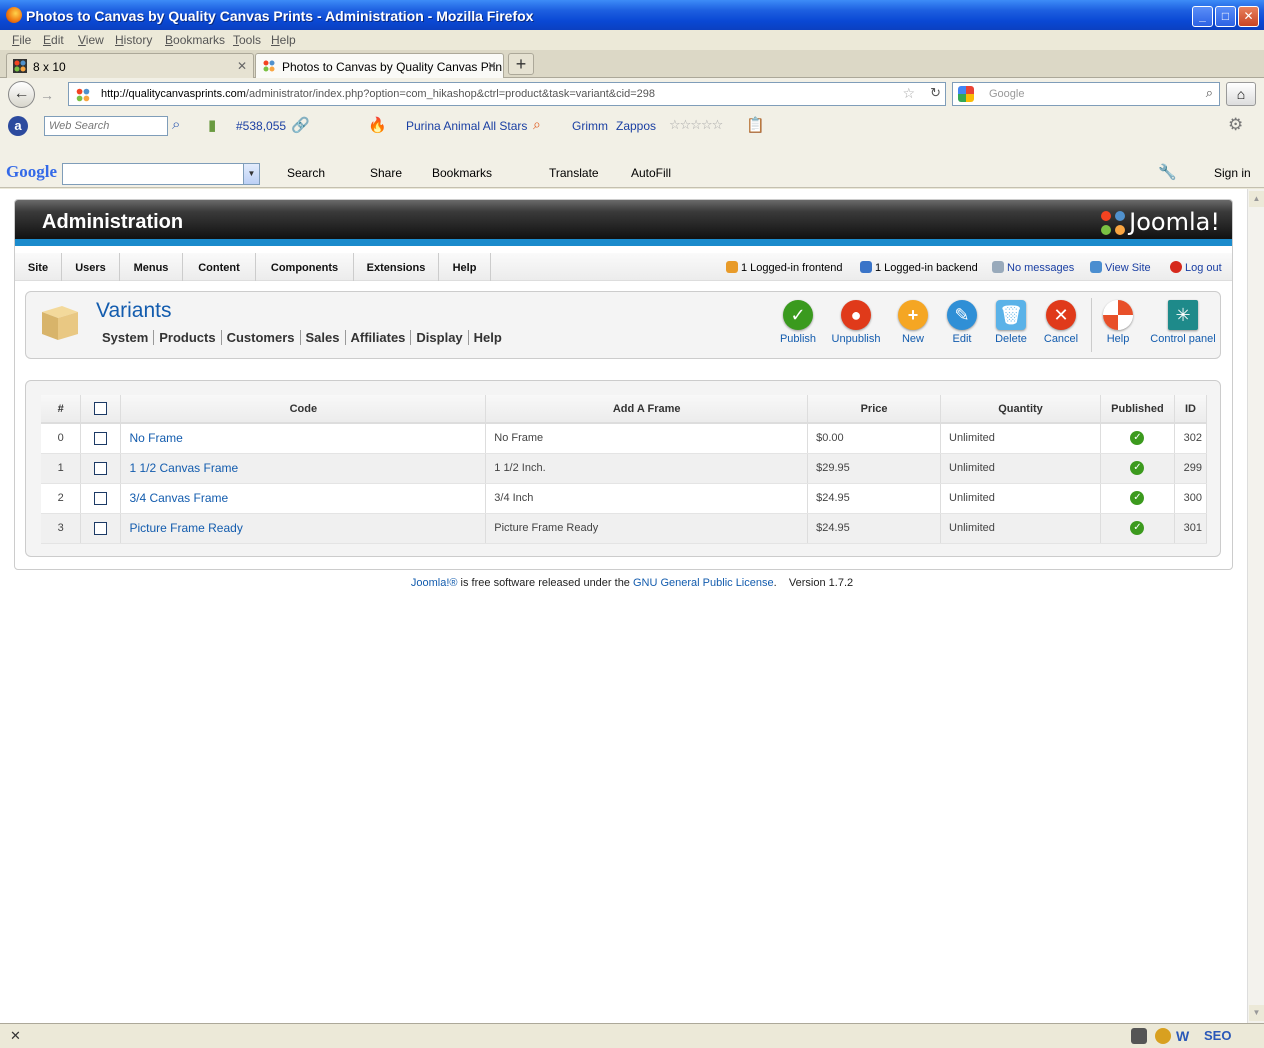 Image resolution: width=1264 pixels, height=1048 pixels. Describe the element at coordinates (874, 409) in the screenshot. I see `col-header-price: Price` at that location.